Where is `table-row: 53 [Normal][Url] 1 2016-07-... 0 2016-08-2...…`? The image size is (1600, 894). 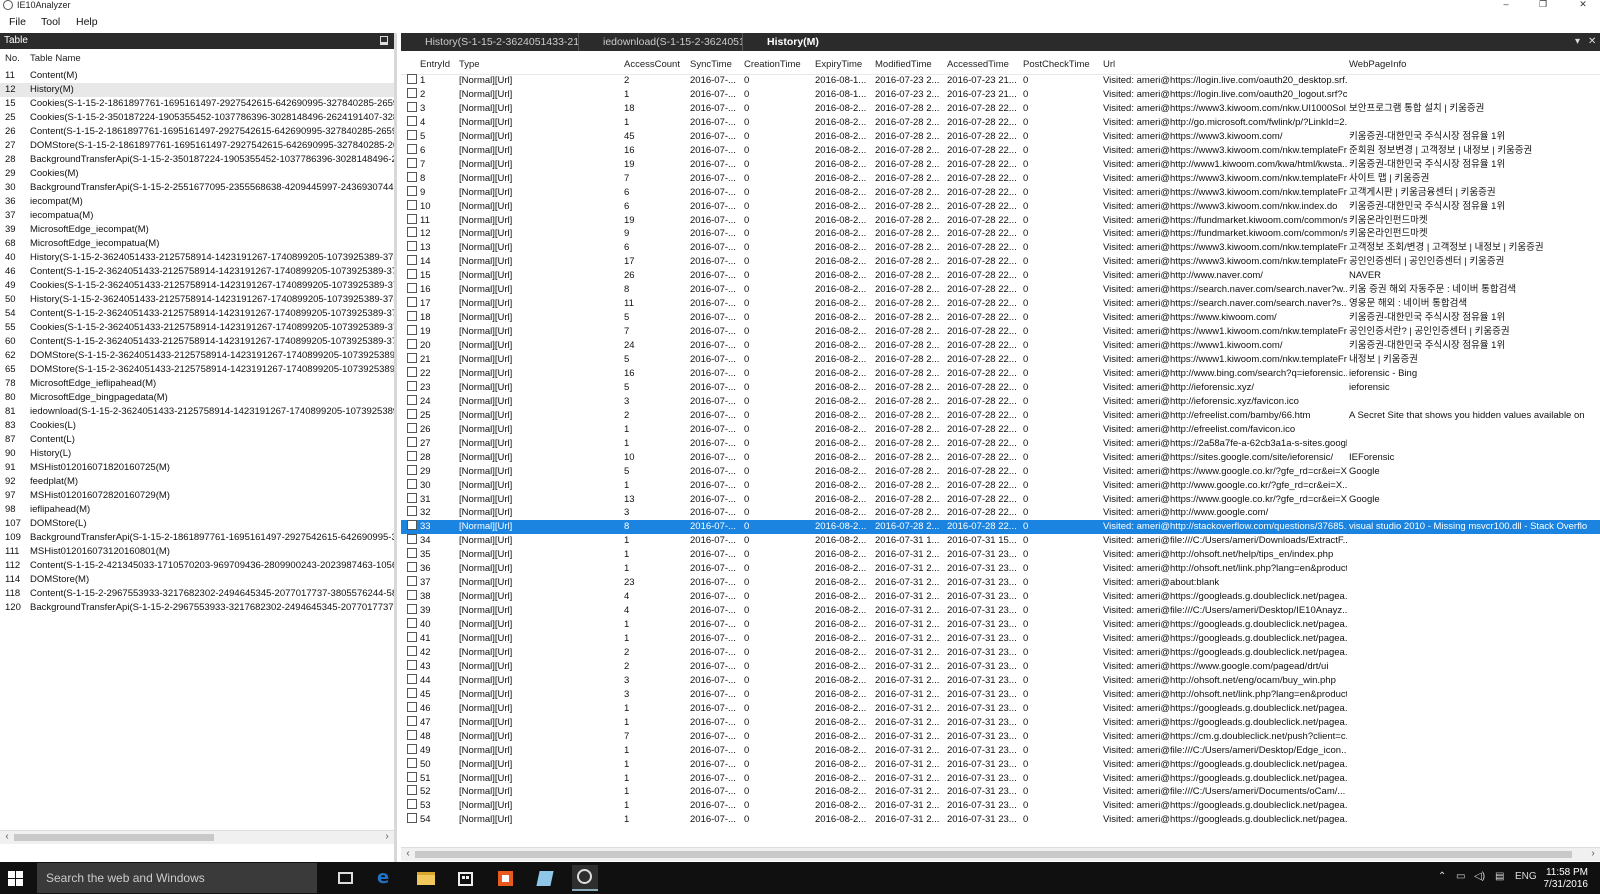 table-row: 53 [Normal][Url] 1 2016-07-... 0 2016-08-2...… is located at coordinates (1000, 806).